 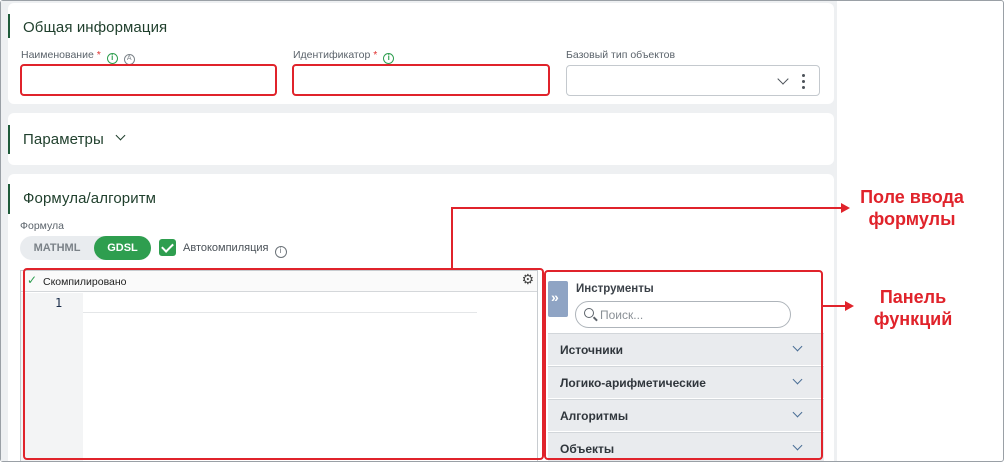 I want to click on name-label: Наименование * i A, so click(x=78, y=57).